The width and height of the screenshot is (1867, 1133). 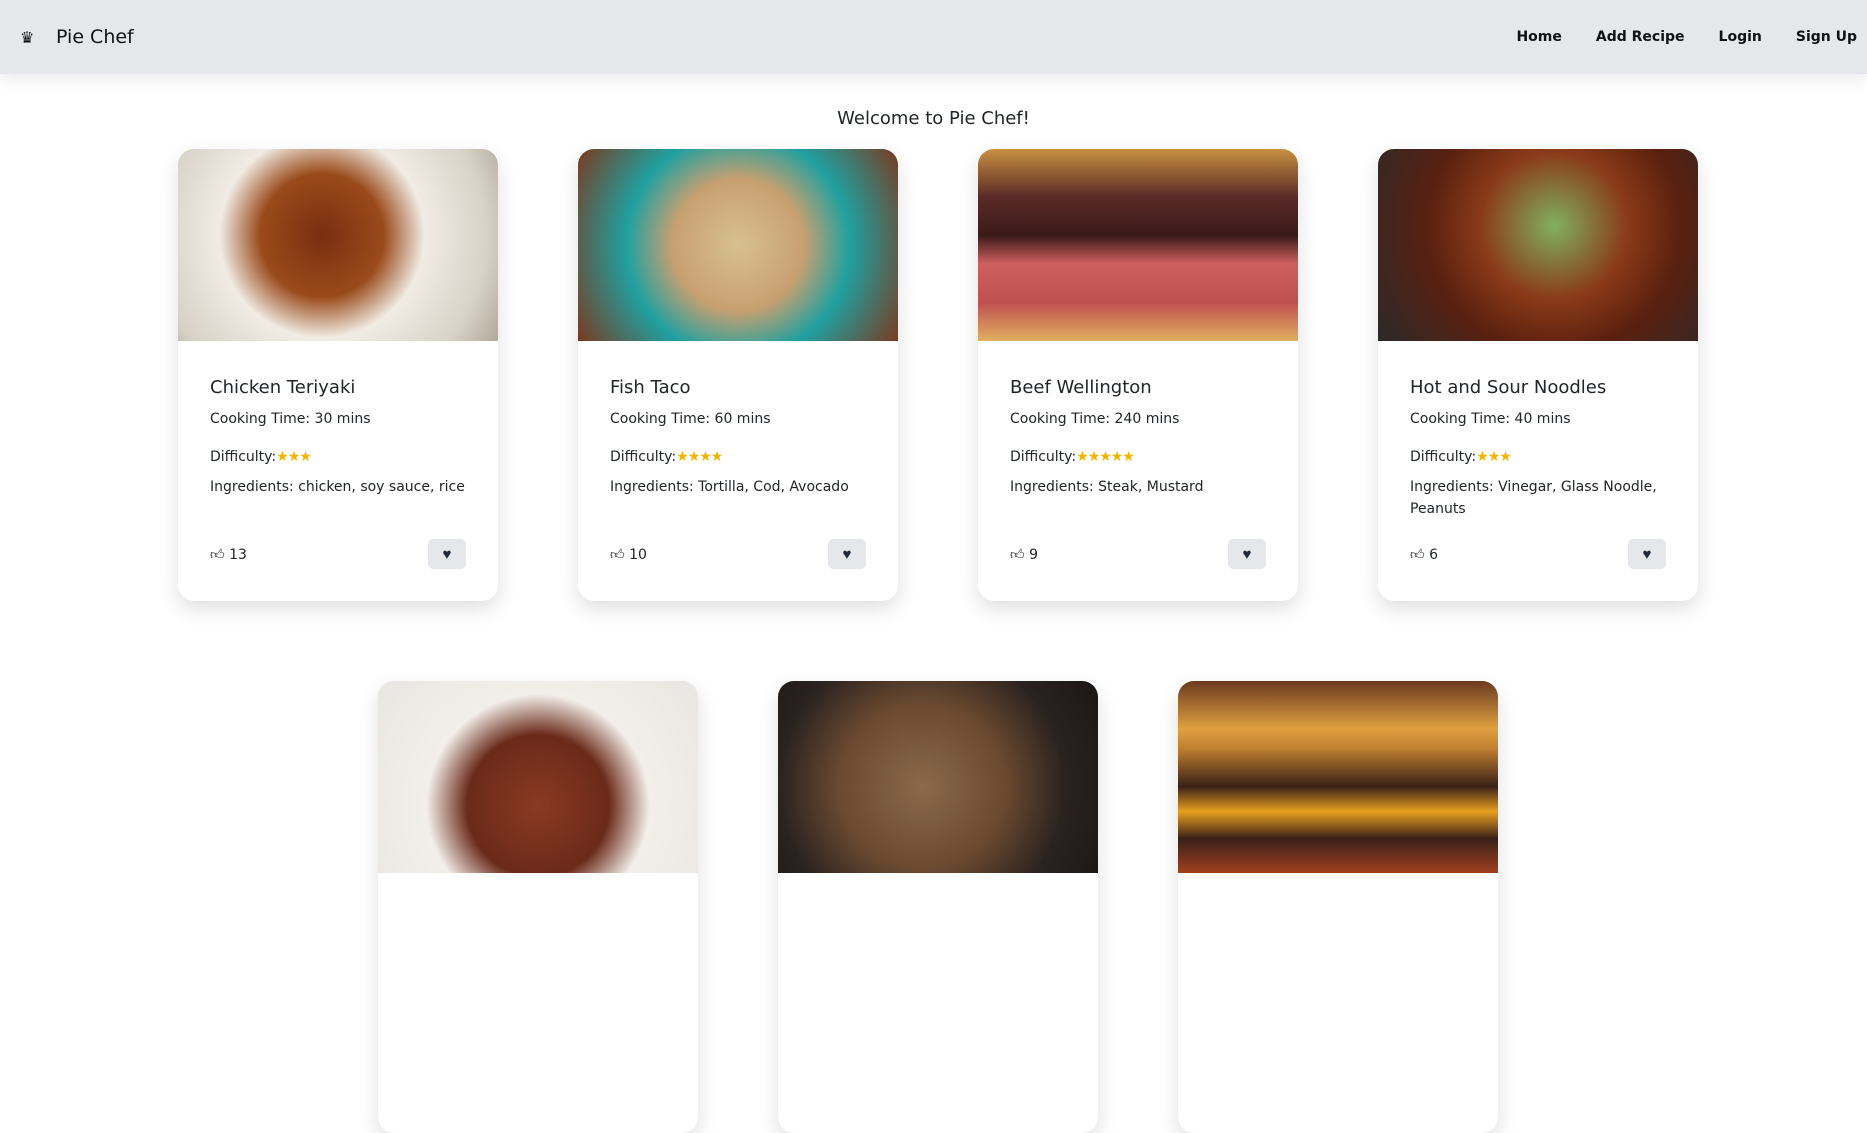 What do you see at coordinates (1490, 419) in the screenshot?
I see `cooking-time: Cooking Time: 40 mins` at bounding box center [1490, 419].